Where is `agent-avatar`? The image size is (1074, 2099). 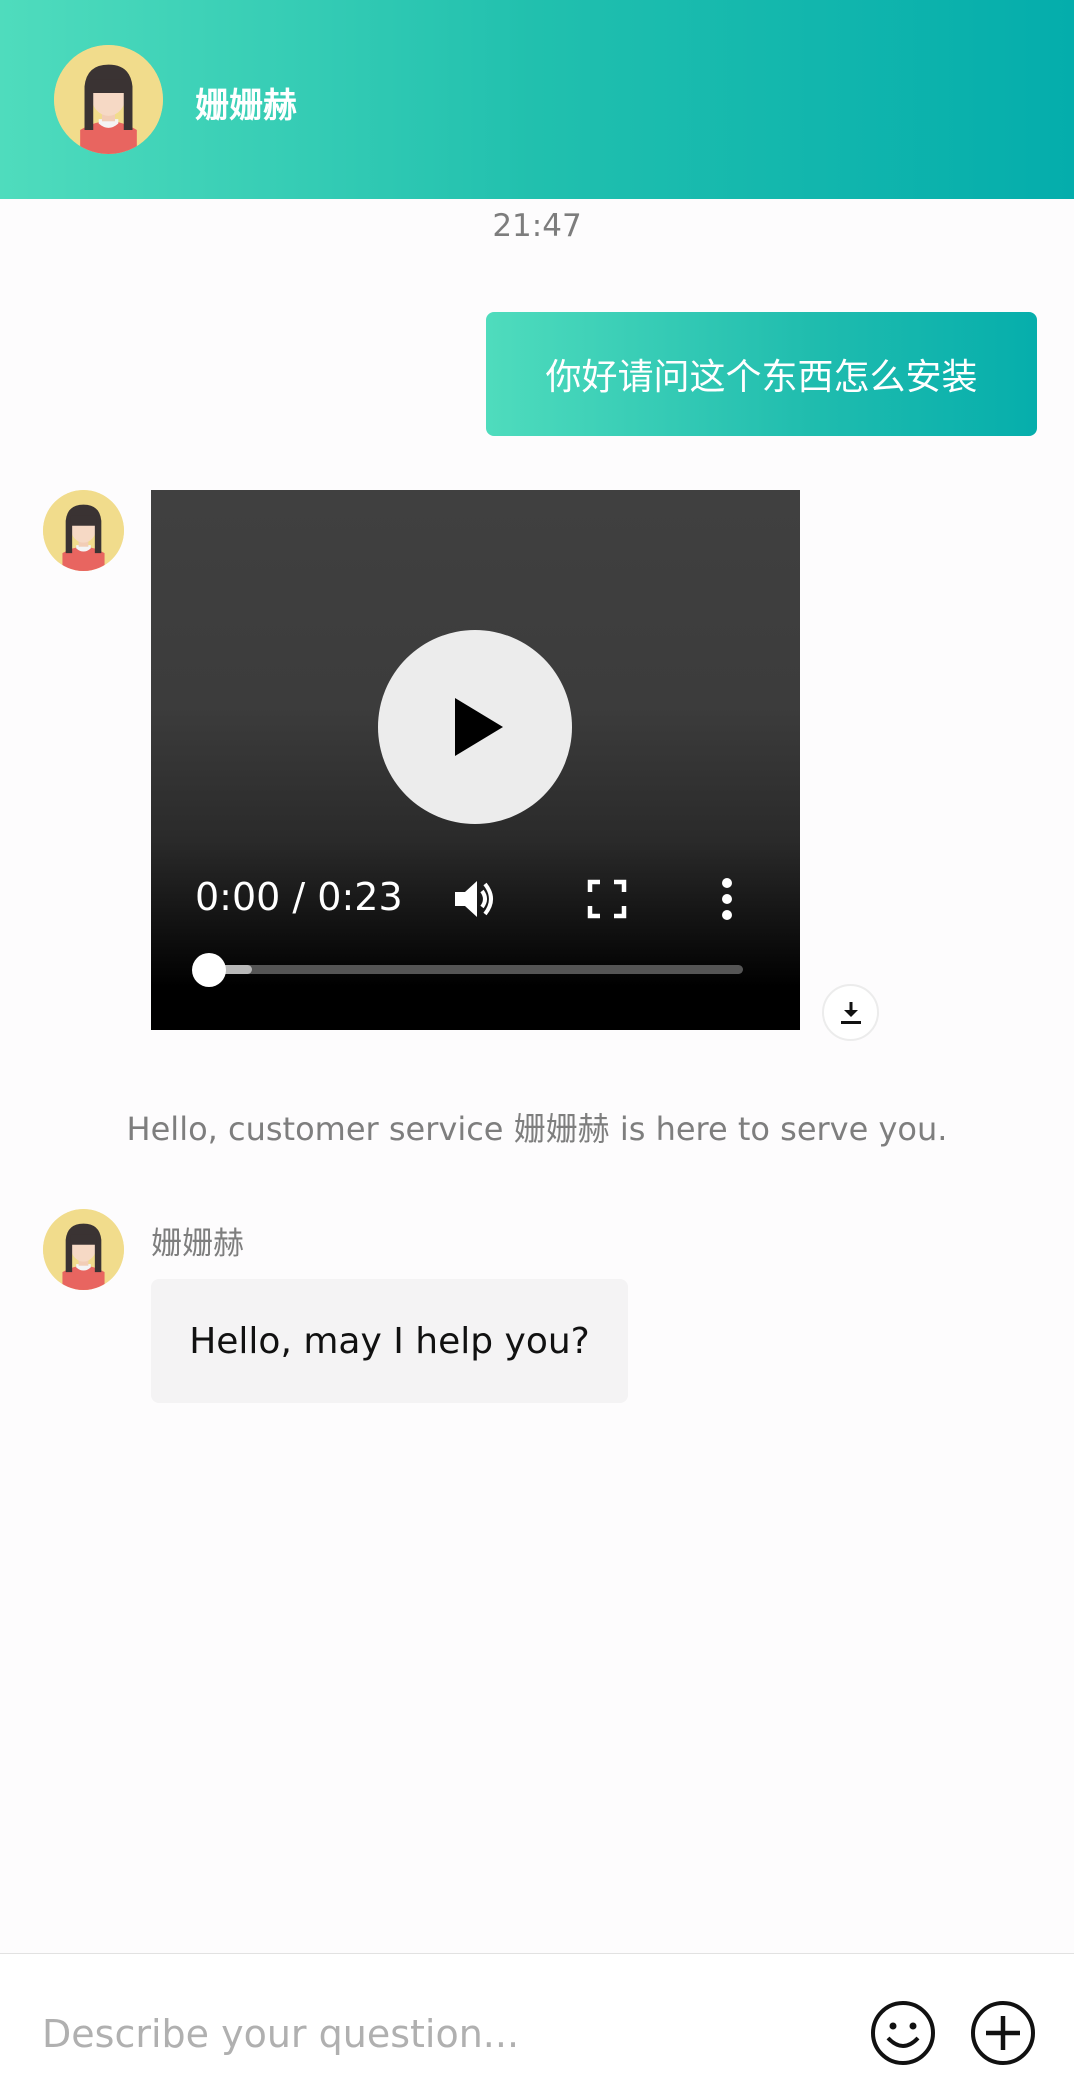 agent-avatar is located at coordinates (108, 99).